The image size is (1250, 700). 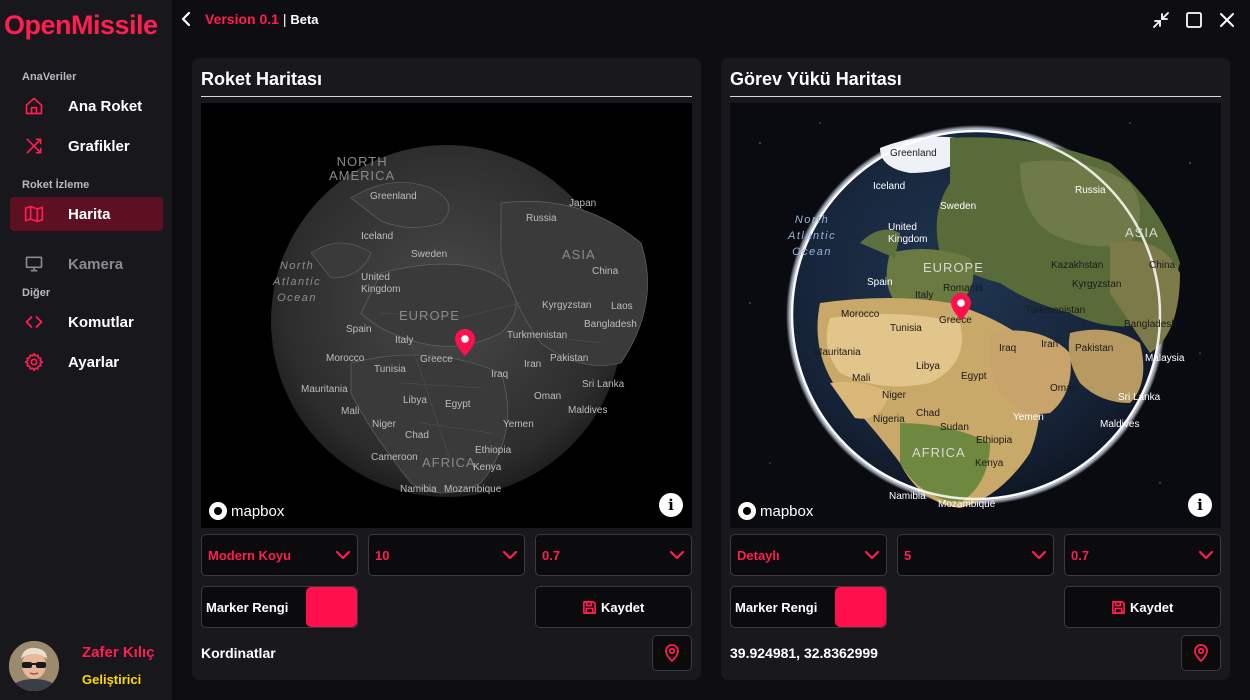 I want to click on map-label-place: Mozambique, so click(x=967, y=504).